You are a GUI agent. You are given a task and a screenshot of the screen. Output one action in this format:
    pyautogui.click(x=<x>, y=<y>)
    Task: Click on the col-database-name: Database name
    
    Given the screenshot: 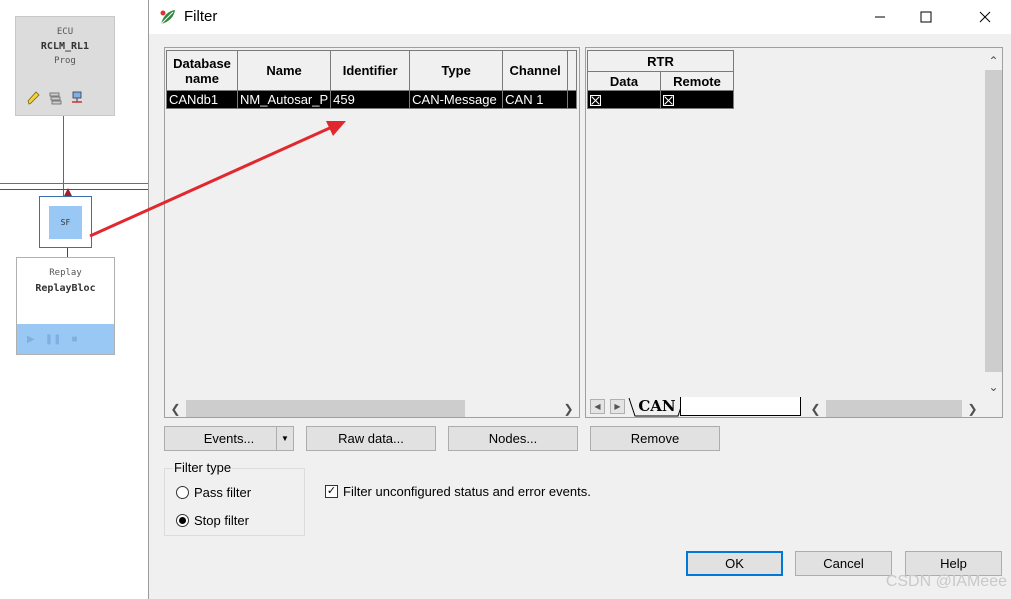 What is the action you would take?
    pyautogui.click(x=202, y=70)
    